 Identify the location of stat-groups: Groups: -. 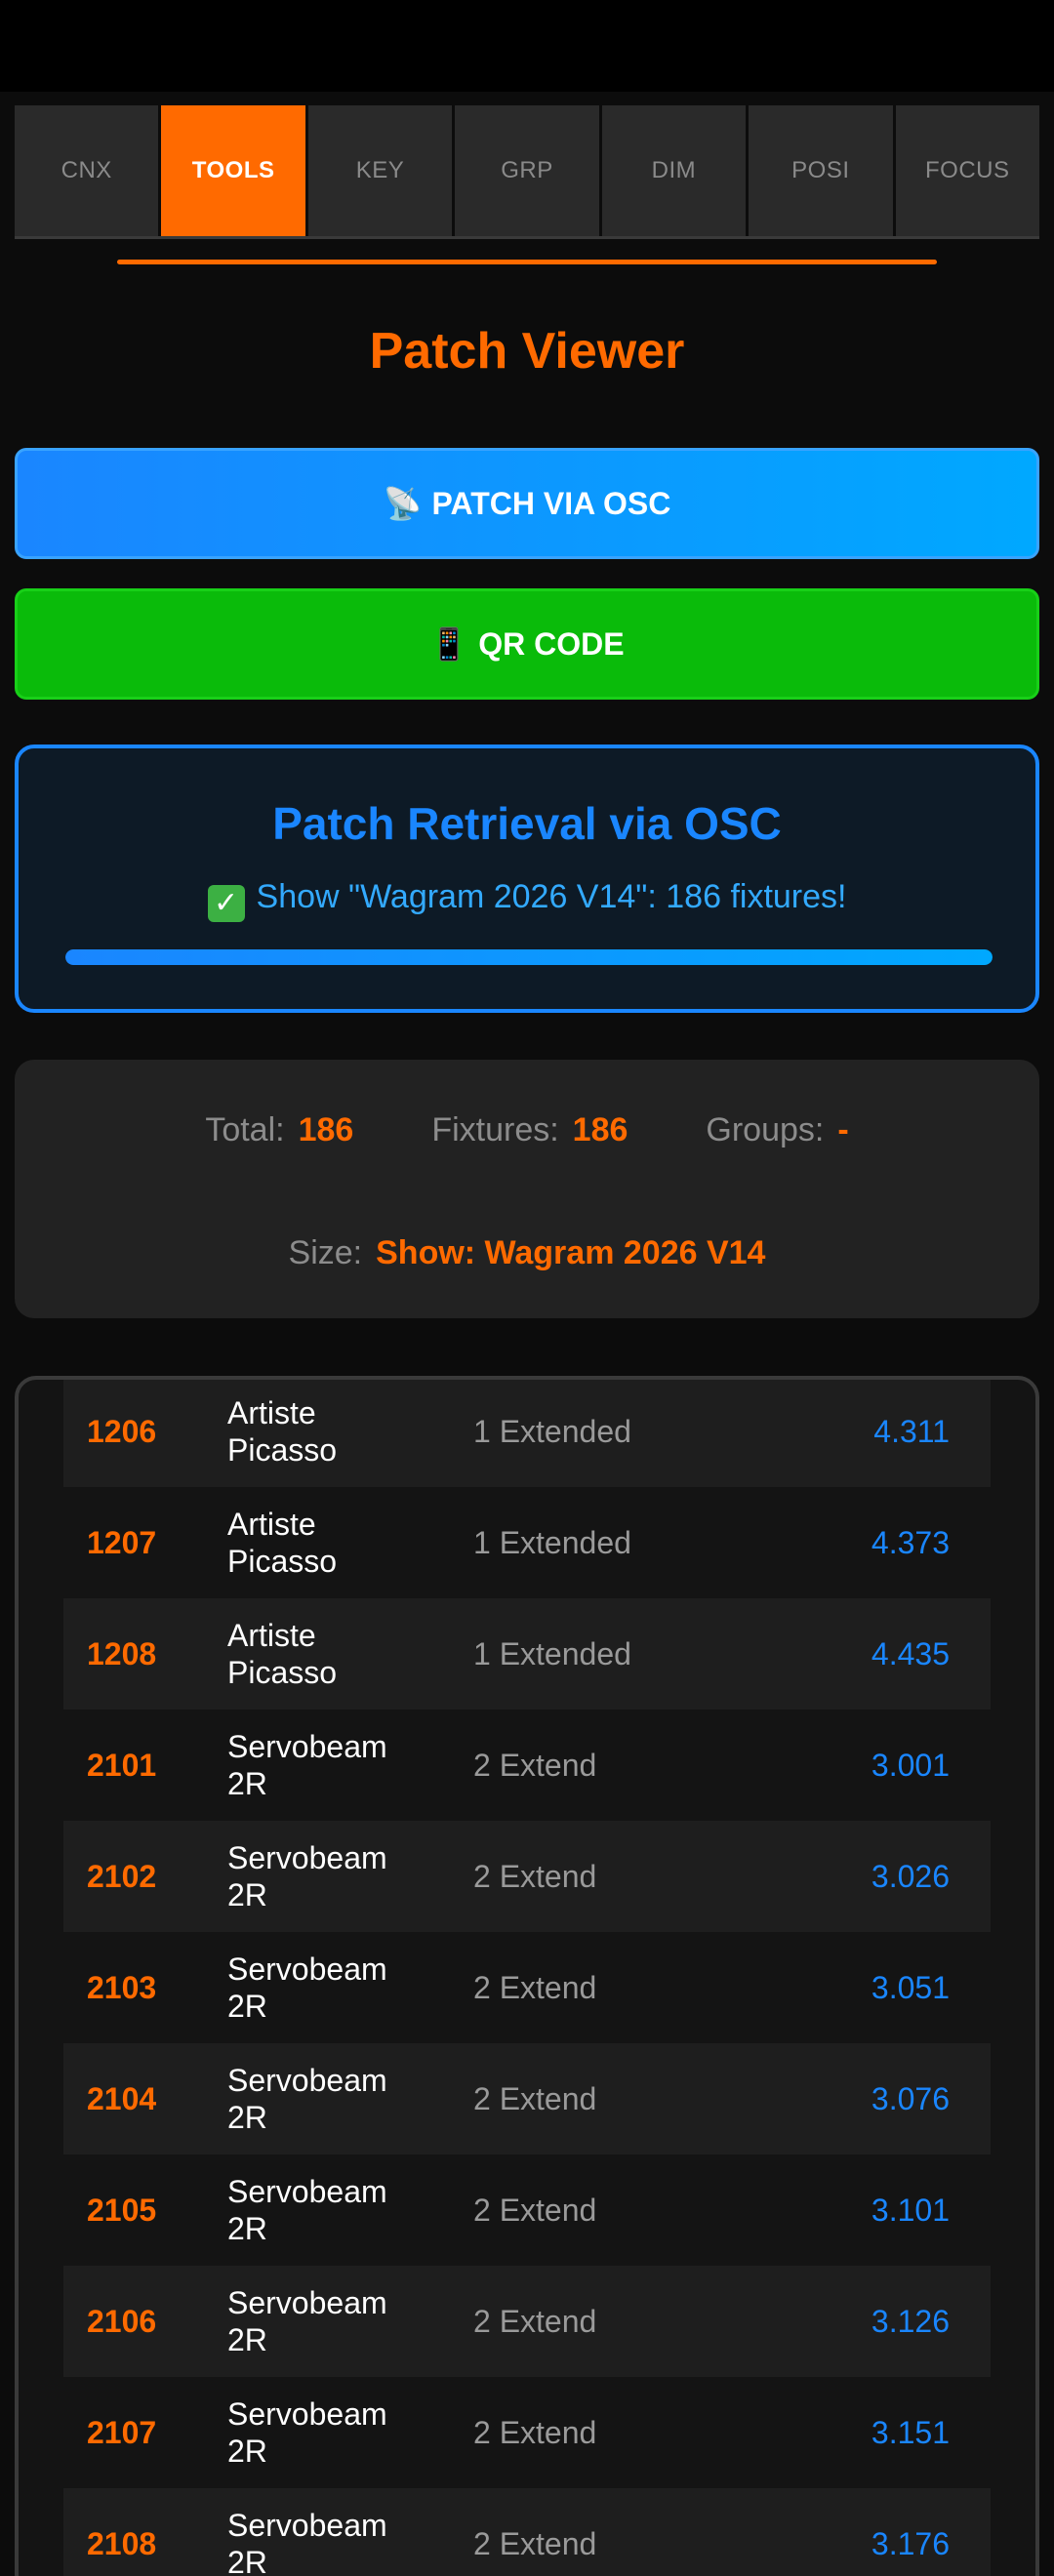
(777, 1130).